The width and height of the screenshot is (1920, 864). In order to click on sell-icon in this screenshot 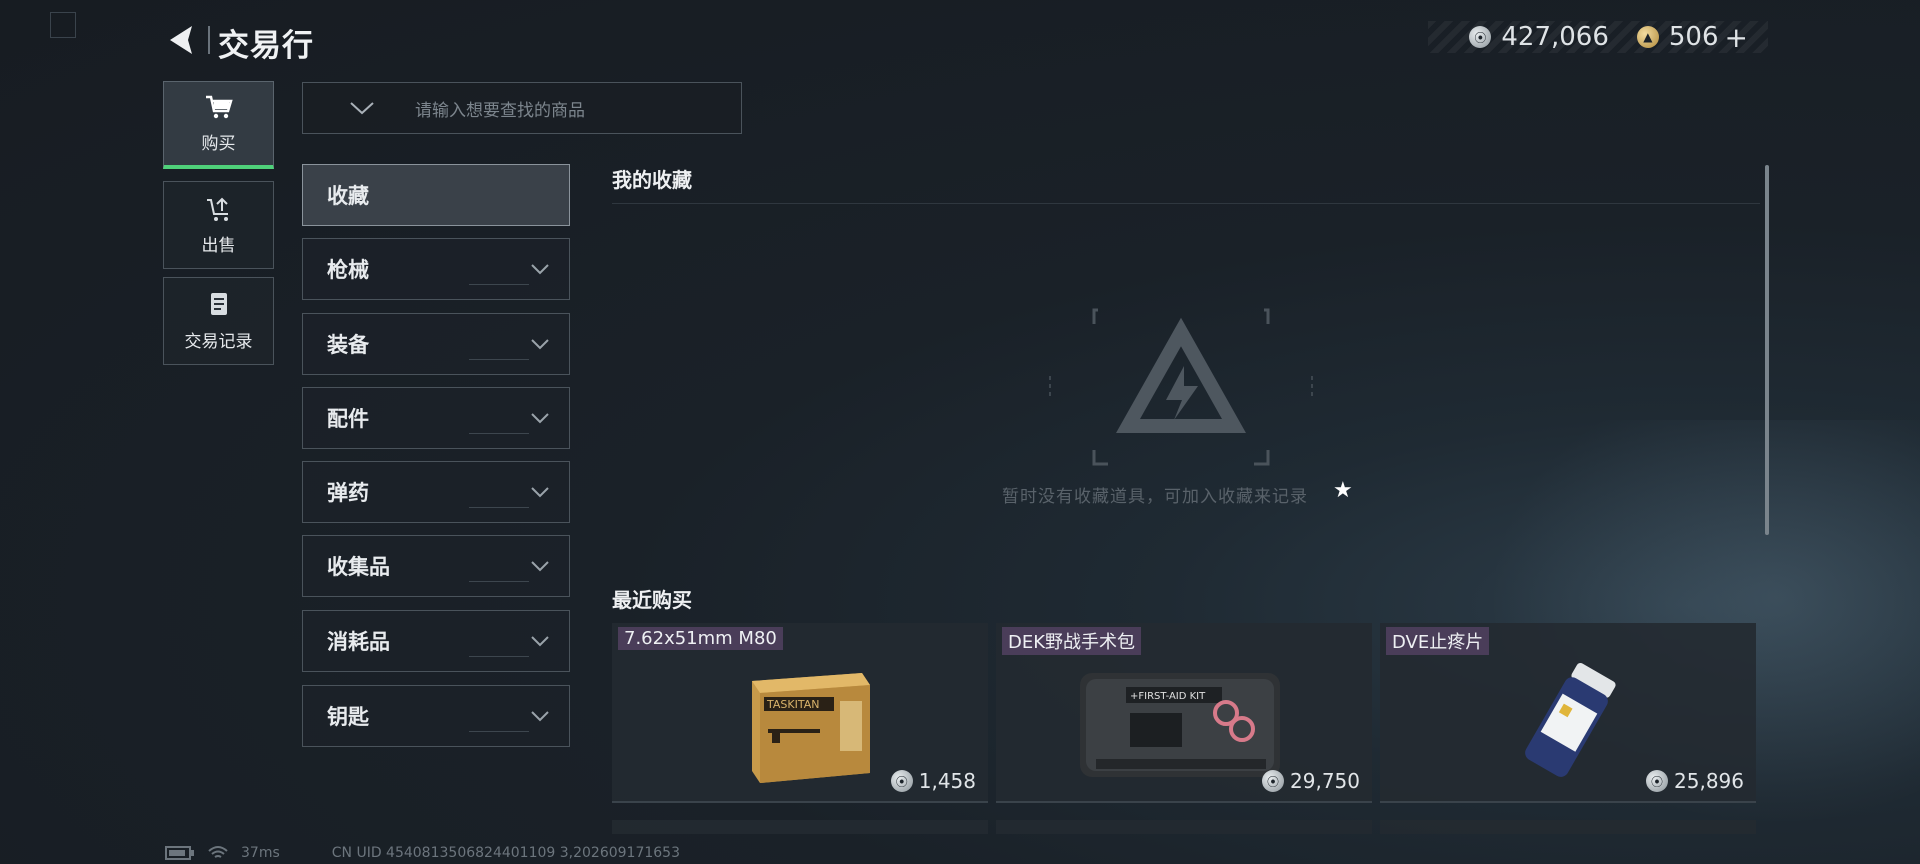, I will do `click(217, 209)`.